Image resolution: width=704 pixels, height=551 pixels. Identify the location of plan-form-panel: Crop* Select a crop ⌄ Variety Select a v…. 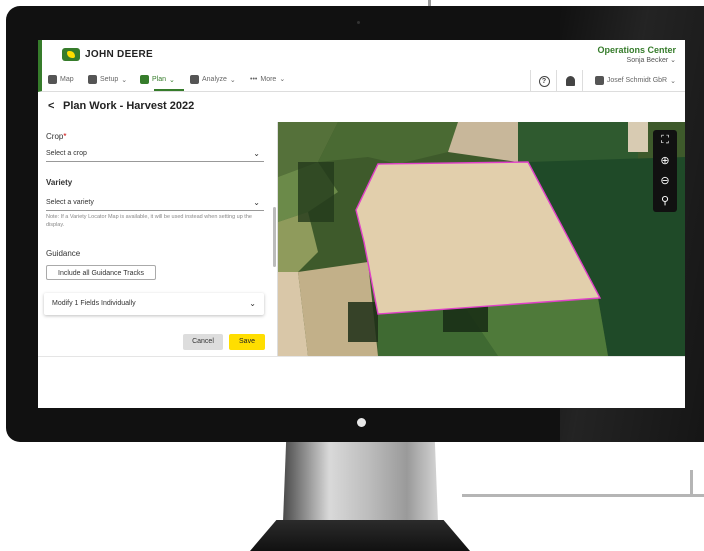
(158, 239).